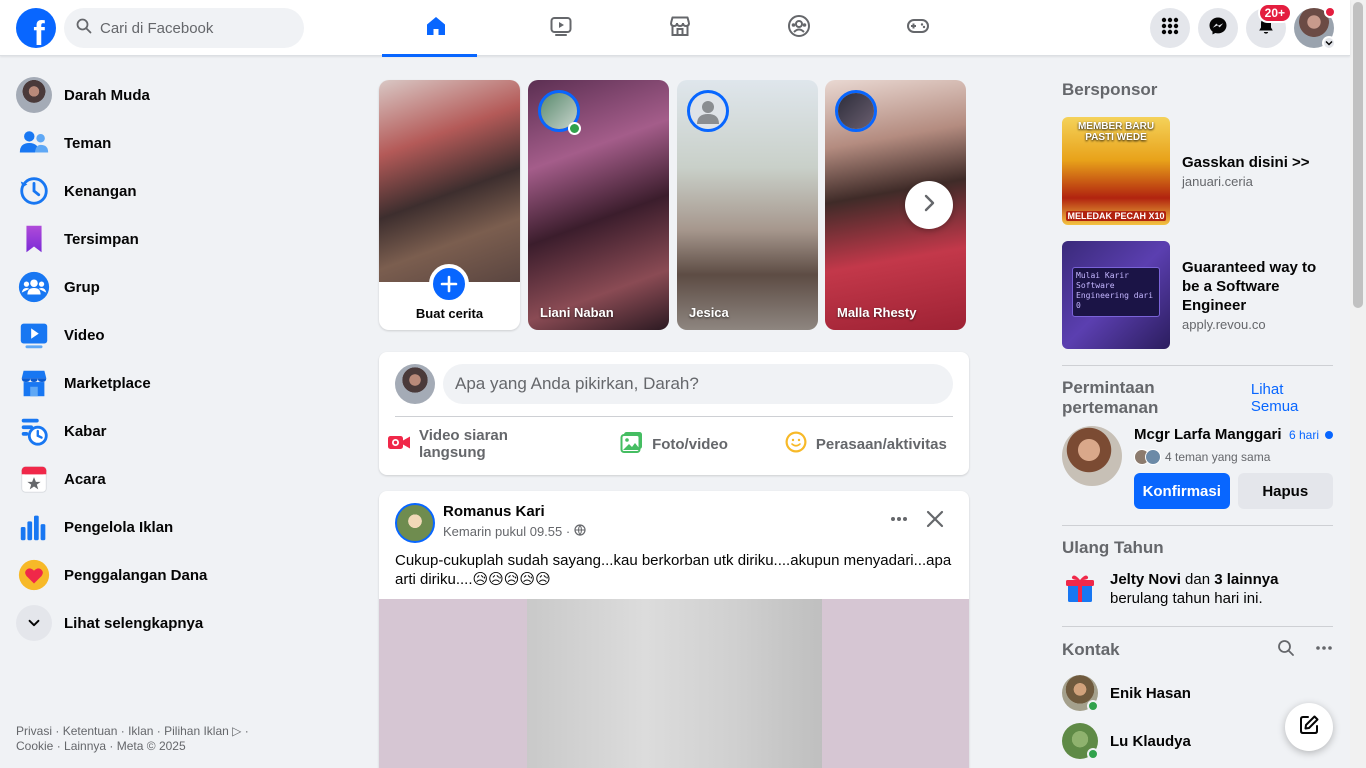  Describe the element at coordinates (899, 521) in the screenshot. I see `post-options-button` at that location.